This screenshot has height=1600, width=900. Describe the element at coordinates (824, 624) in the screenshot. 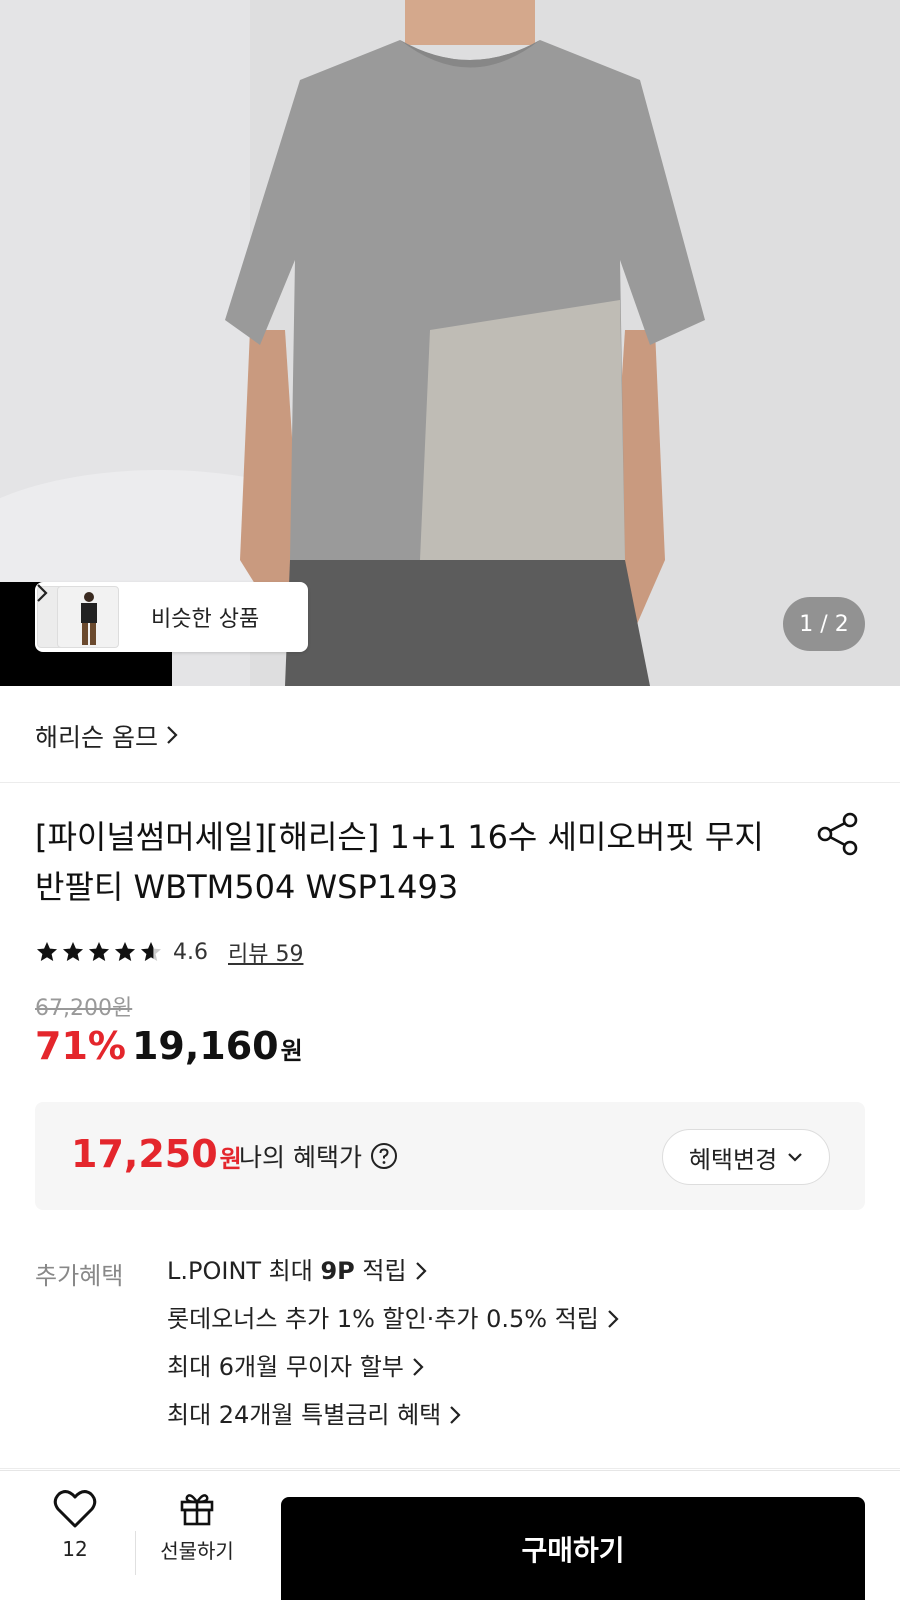

I see `image-page-indicator: 1 / 2` at that location.